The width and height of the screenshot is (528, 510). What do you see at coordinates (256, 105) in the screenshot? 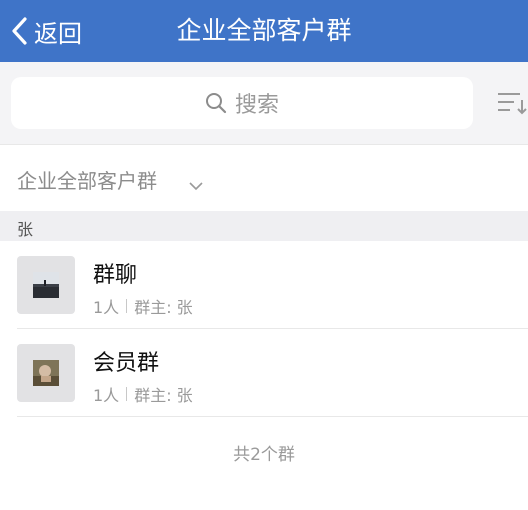
I see `search-placeholder: 搜索` at bounding box center [256, 105].